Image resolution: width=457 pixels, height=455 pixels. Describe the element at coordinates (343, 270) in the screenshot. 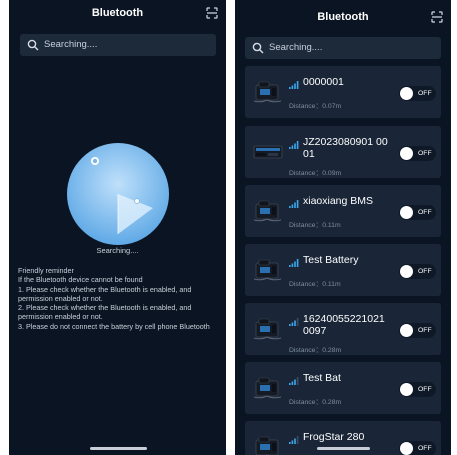

I see `device-card: Test Battery Distance：0.11m OFF` at that location.